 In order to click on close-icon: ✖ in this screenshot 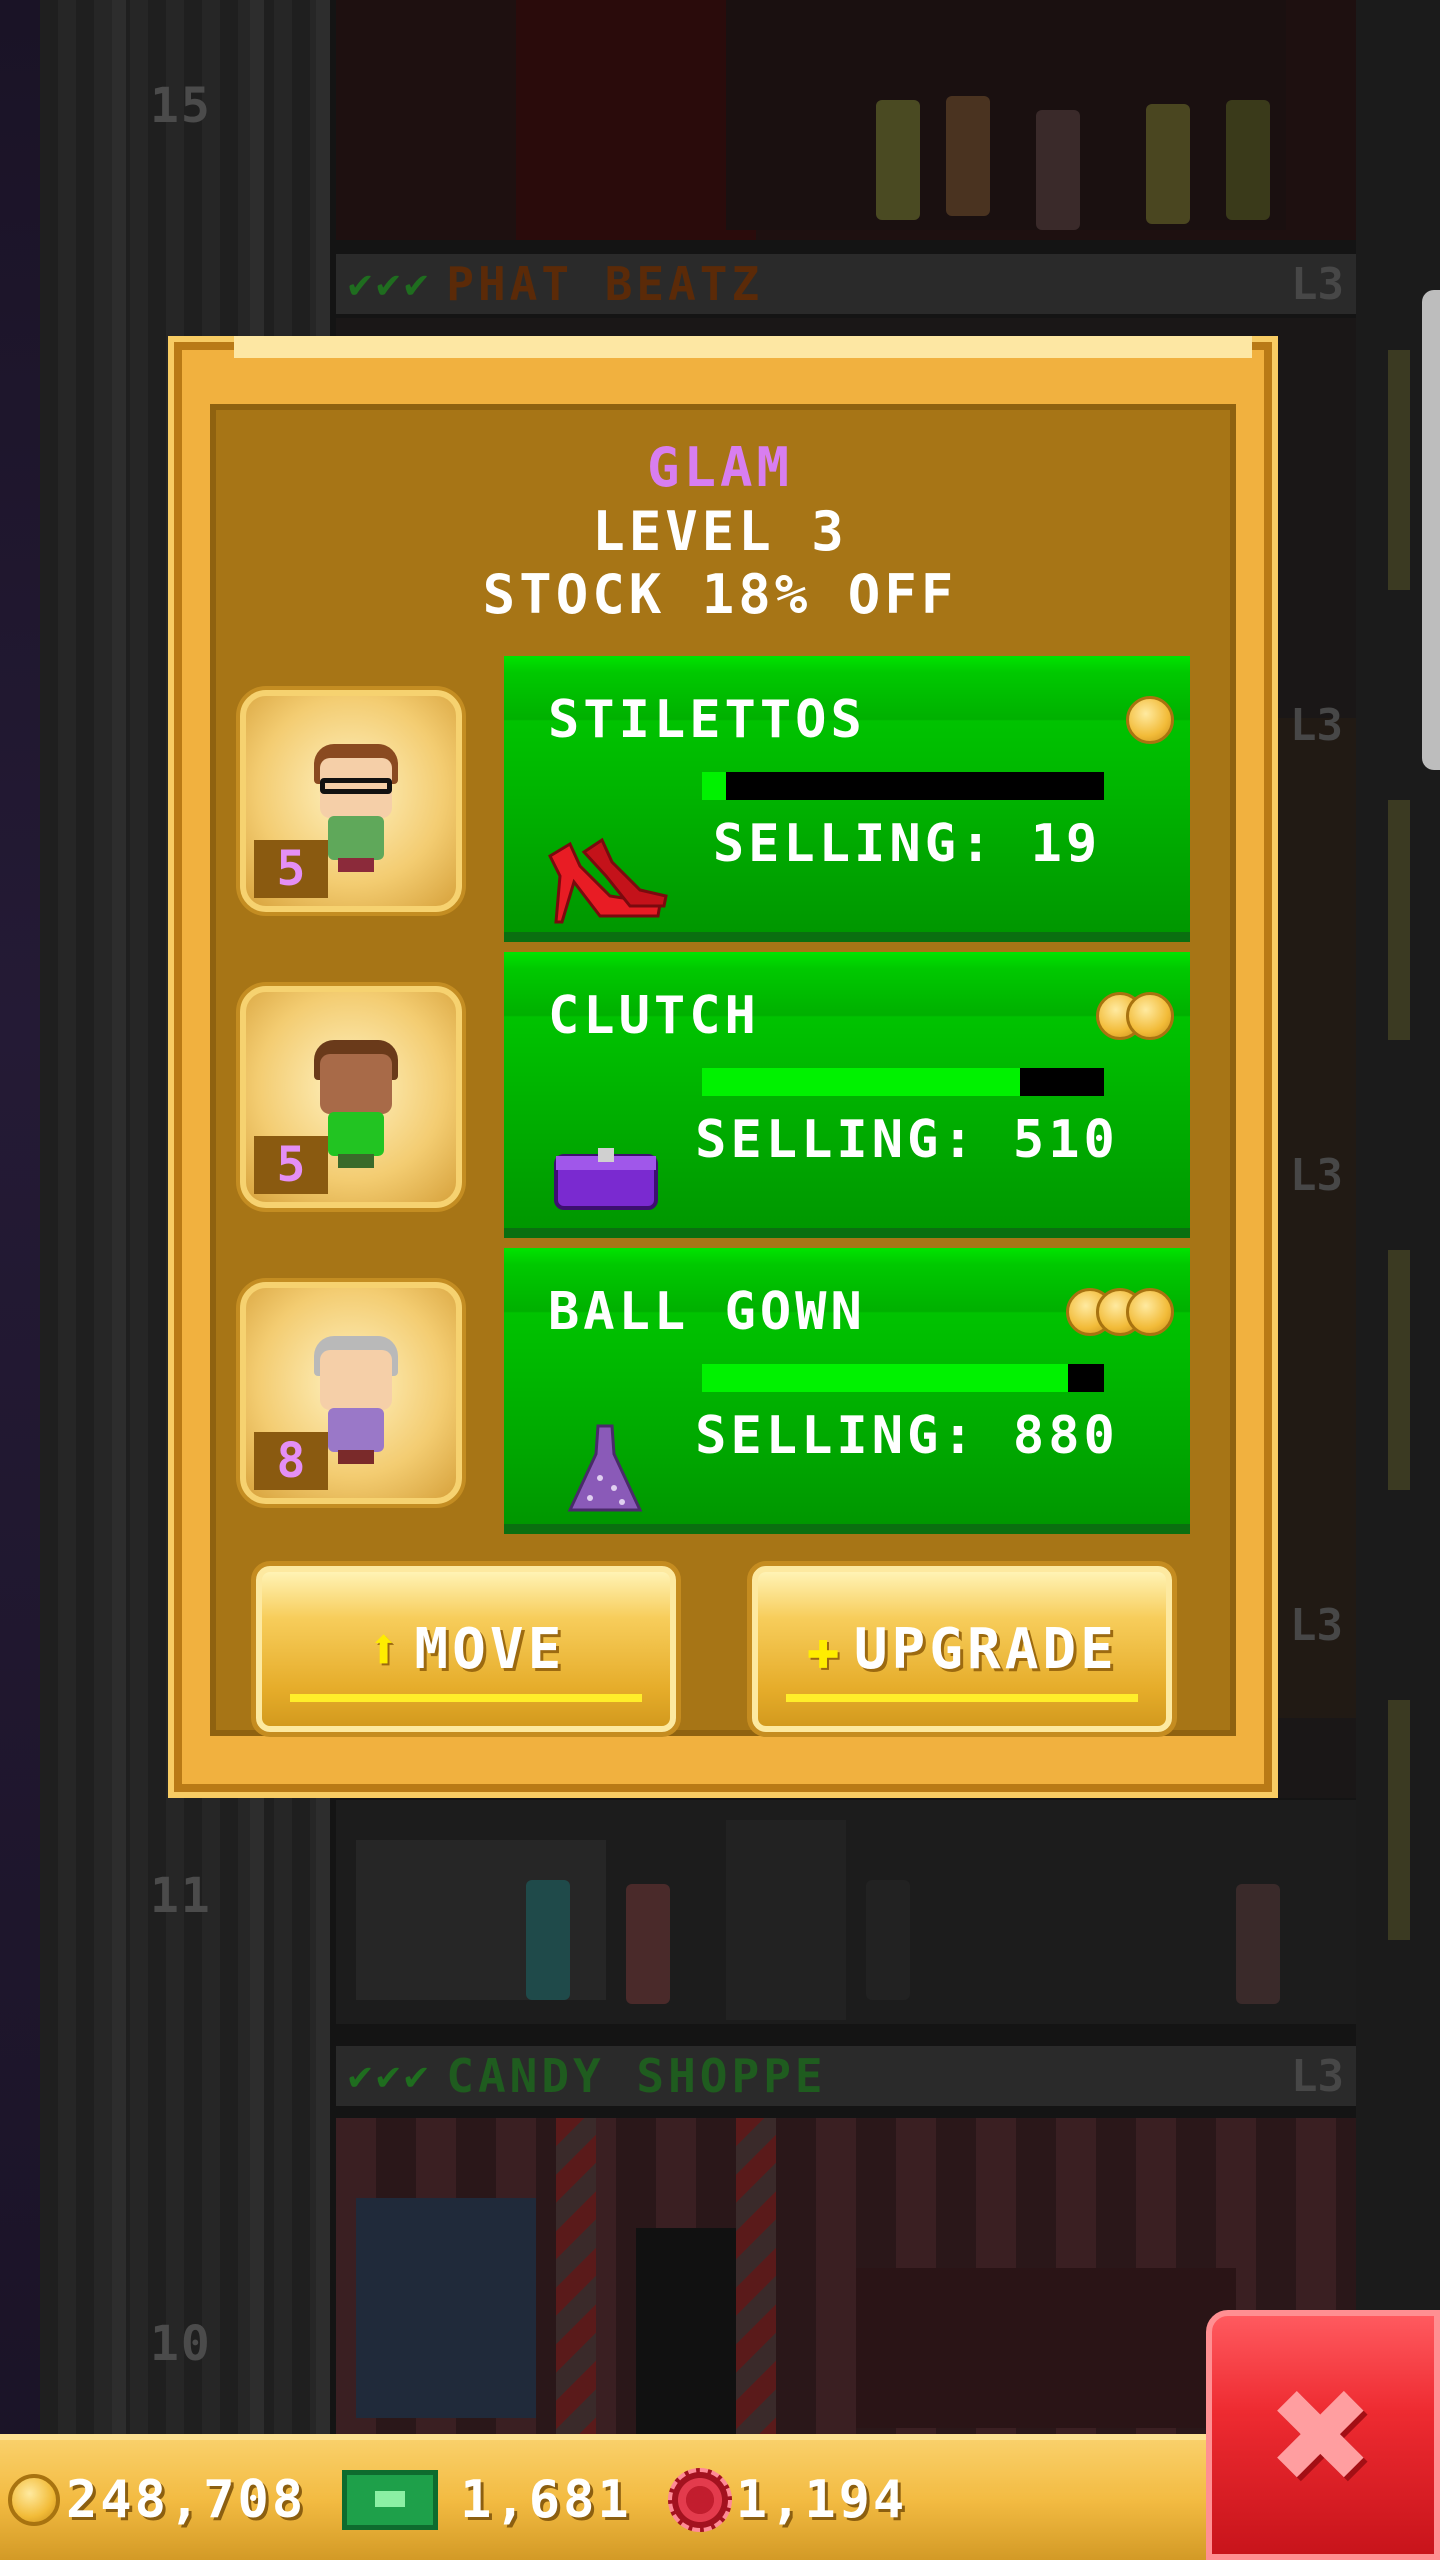, I will do `click(1323, 2435)`.